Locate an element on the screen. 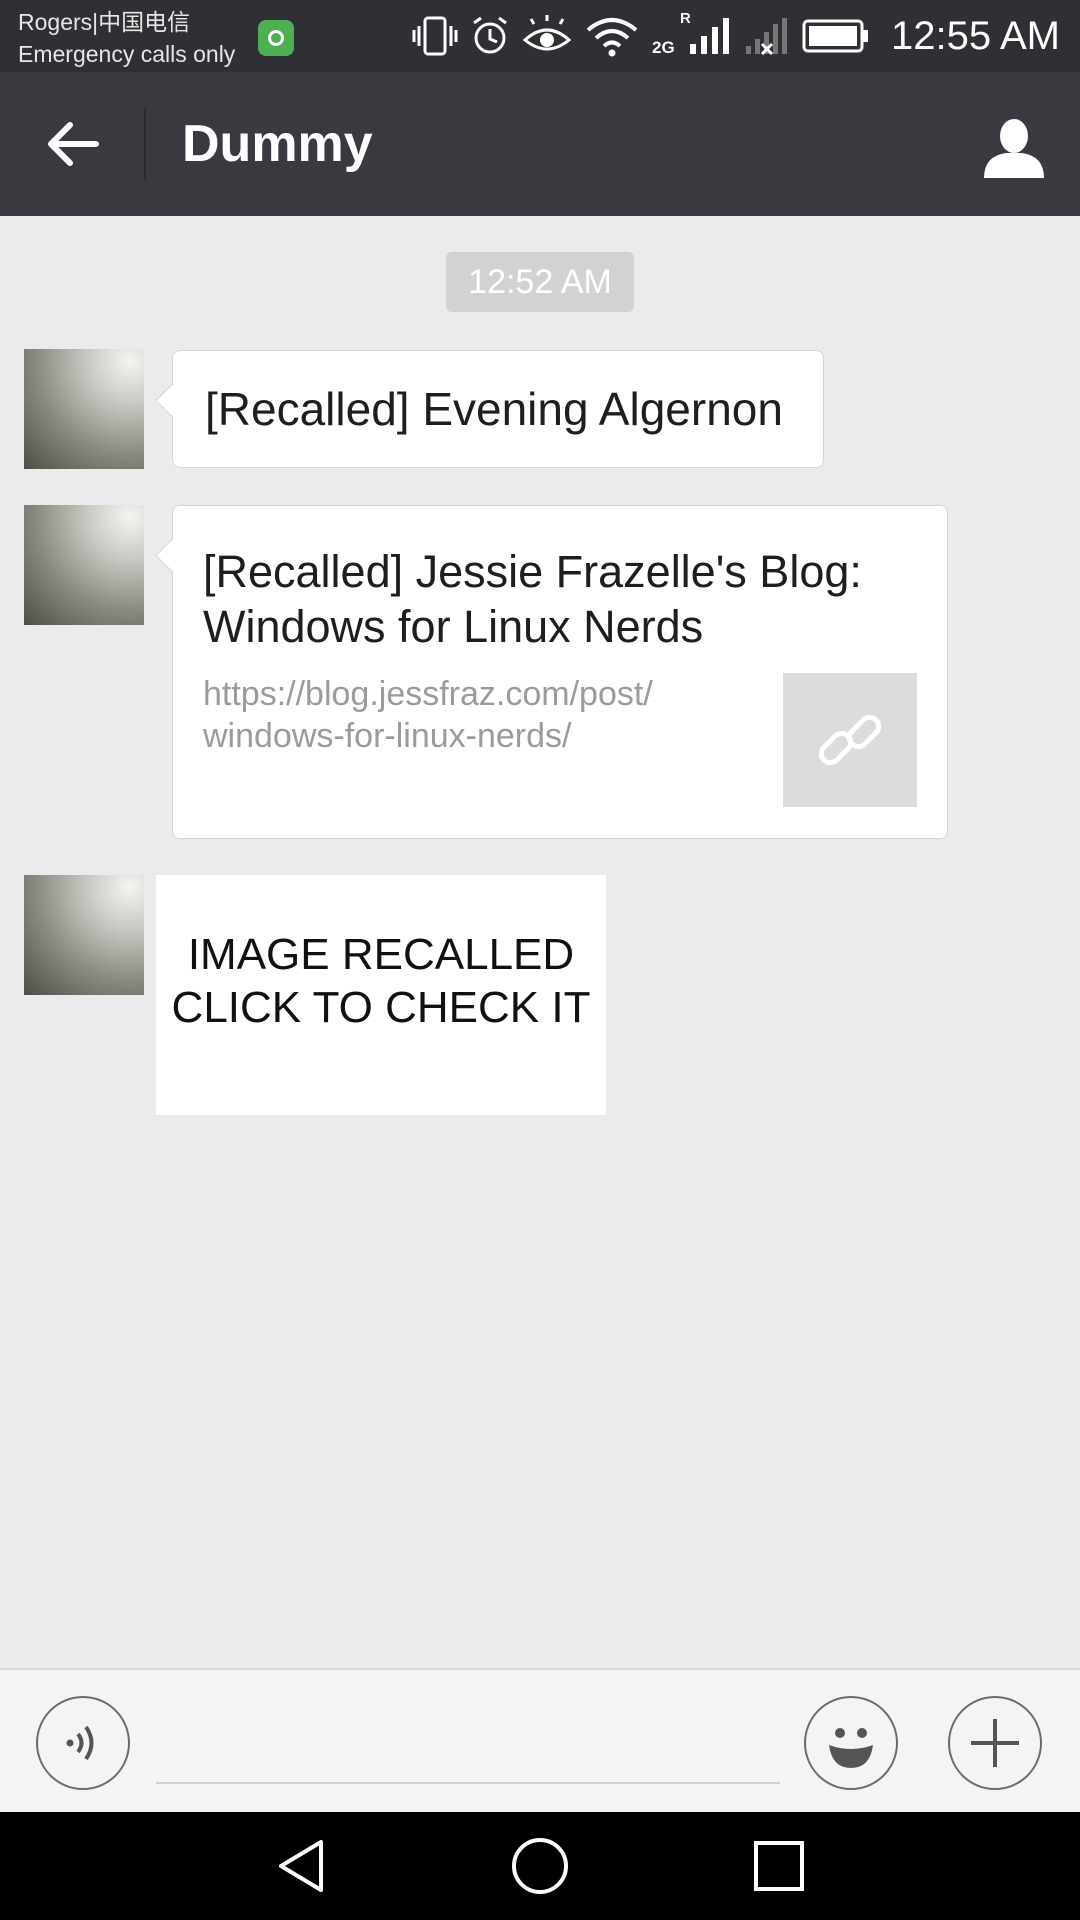 The width and height of the screenshot is (1080, 1920). arrow-left-icon is located at coordinates (73, 144).